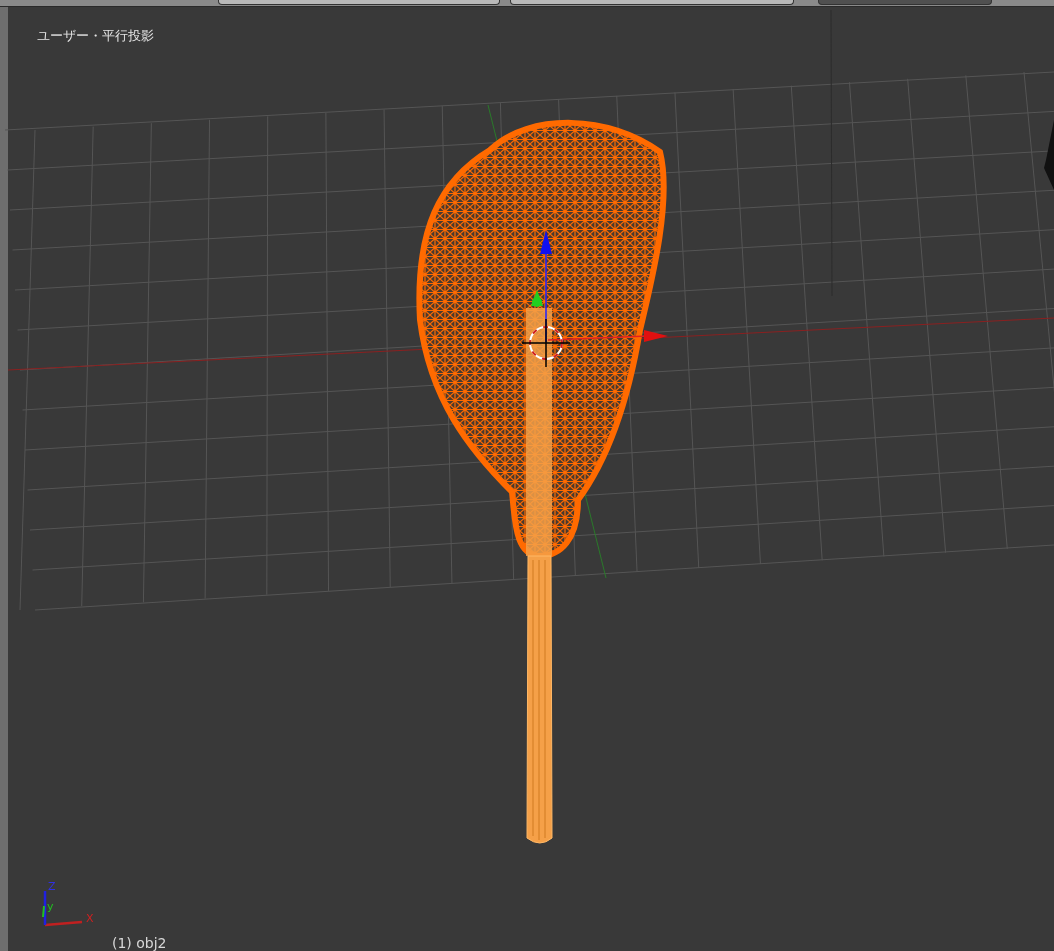 The image size is (1054, 951). What do you see at coordinates (95, 36) in the screenshot?
I see `view-label: ユーザー・平行投影` at bounding box center [95, 36].